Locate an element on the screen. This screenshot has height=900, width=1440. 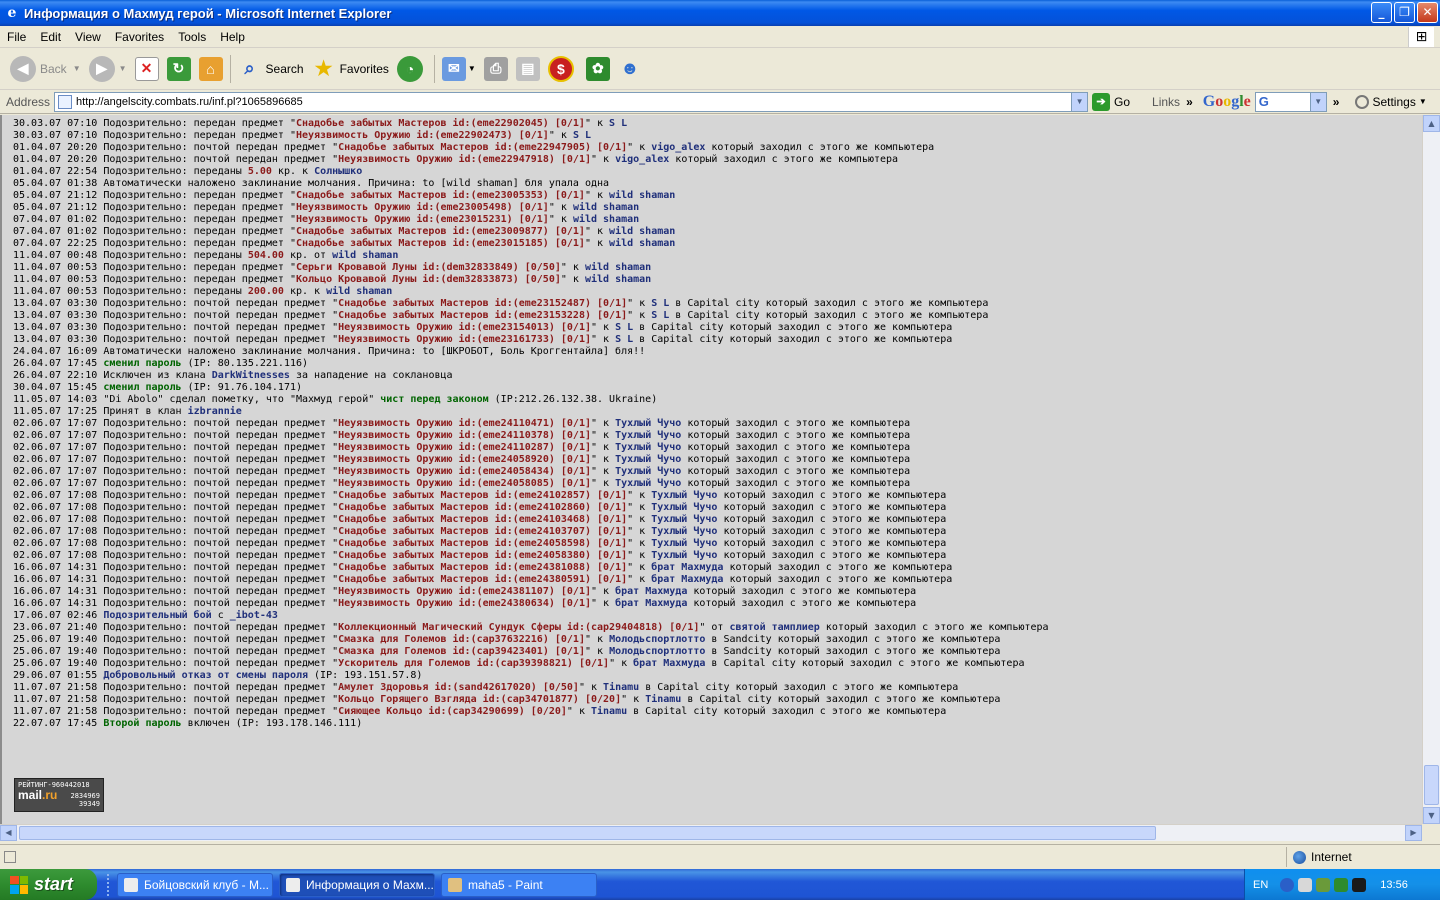
google-dropdown-icon: ▼ is located at coordinates (1317, 101).